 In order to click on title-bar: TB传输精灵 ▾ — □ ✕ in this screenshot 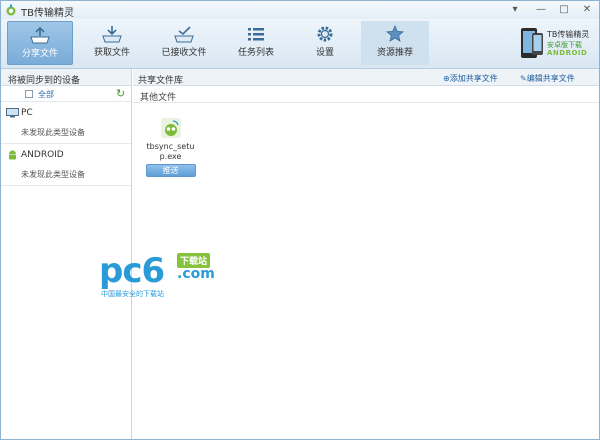, I will do `click(300, 10)`.